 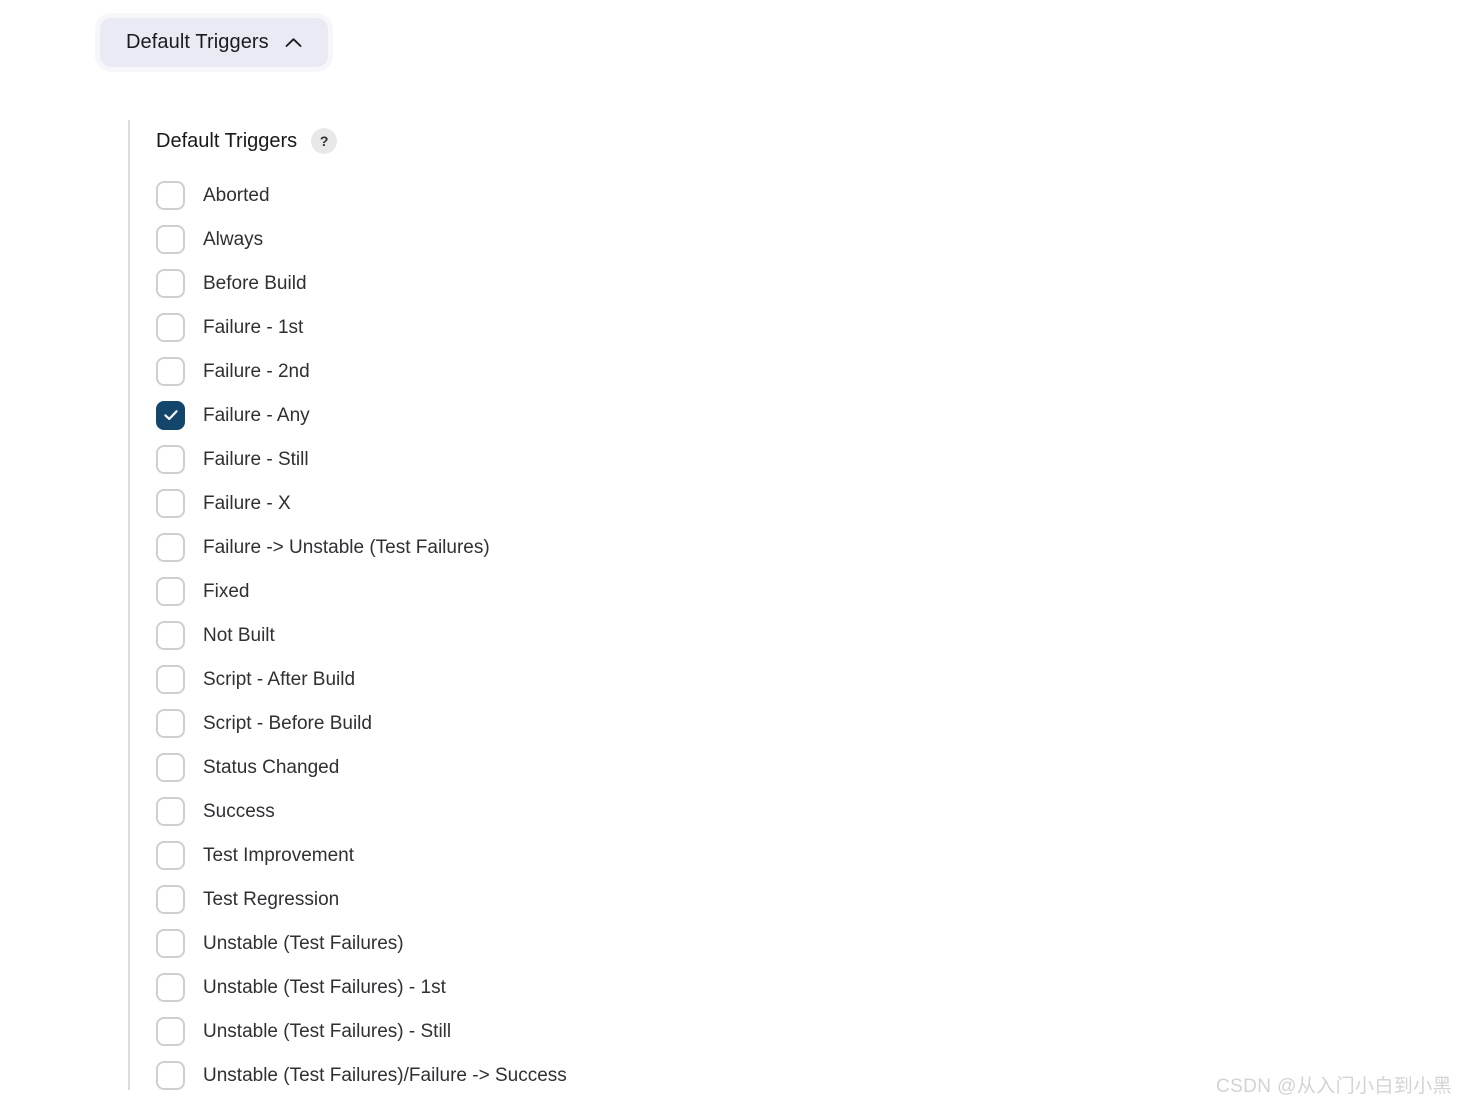 What do you see at coordinates (1333, 1086) in the screenshot?
I see `watermark: CSDN @从入门小白到小黑` at bounding box center [1333, 1086].